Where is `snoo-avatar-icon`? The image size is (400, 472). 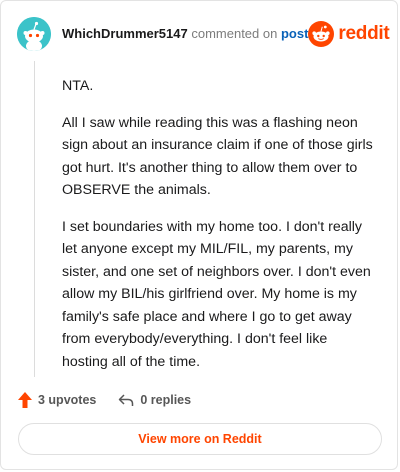
snoo-avatar-icon is located at coordinates (34, 34).